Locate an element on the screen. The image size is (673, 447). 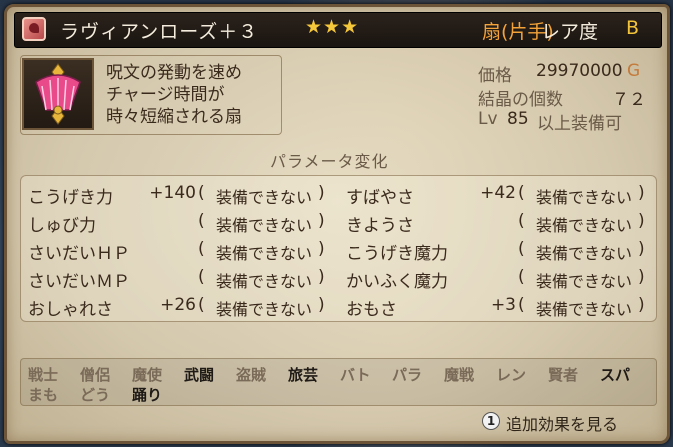
price-label: 価格 is located at coordinates (495, 76).